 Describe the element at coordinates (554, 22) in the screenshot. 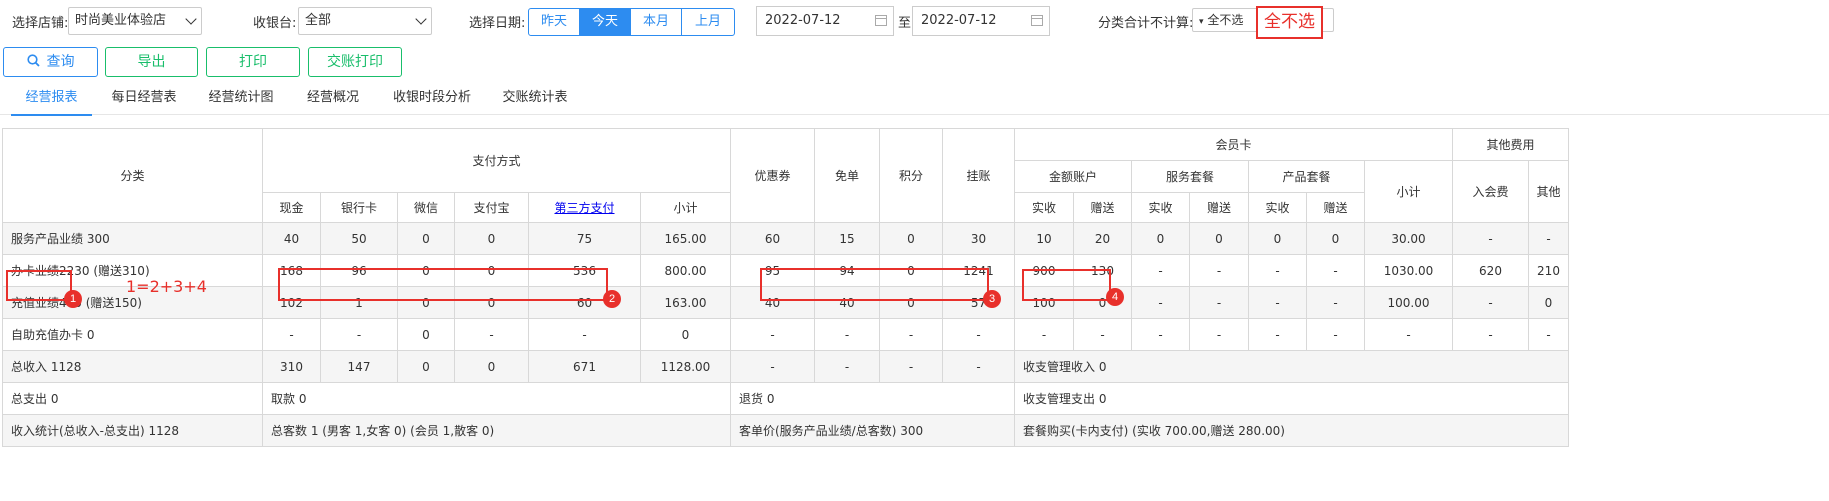

I see `date-yesterday-button: 昨天` at that location.